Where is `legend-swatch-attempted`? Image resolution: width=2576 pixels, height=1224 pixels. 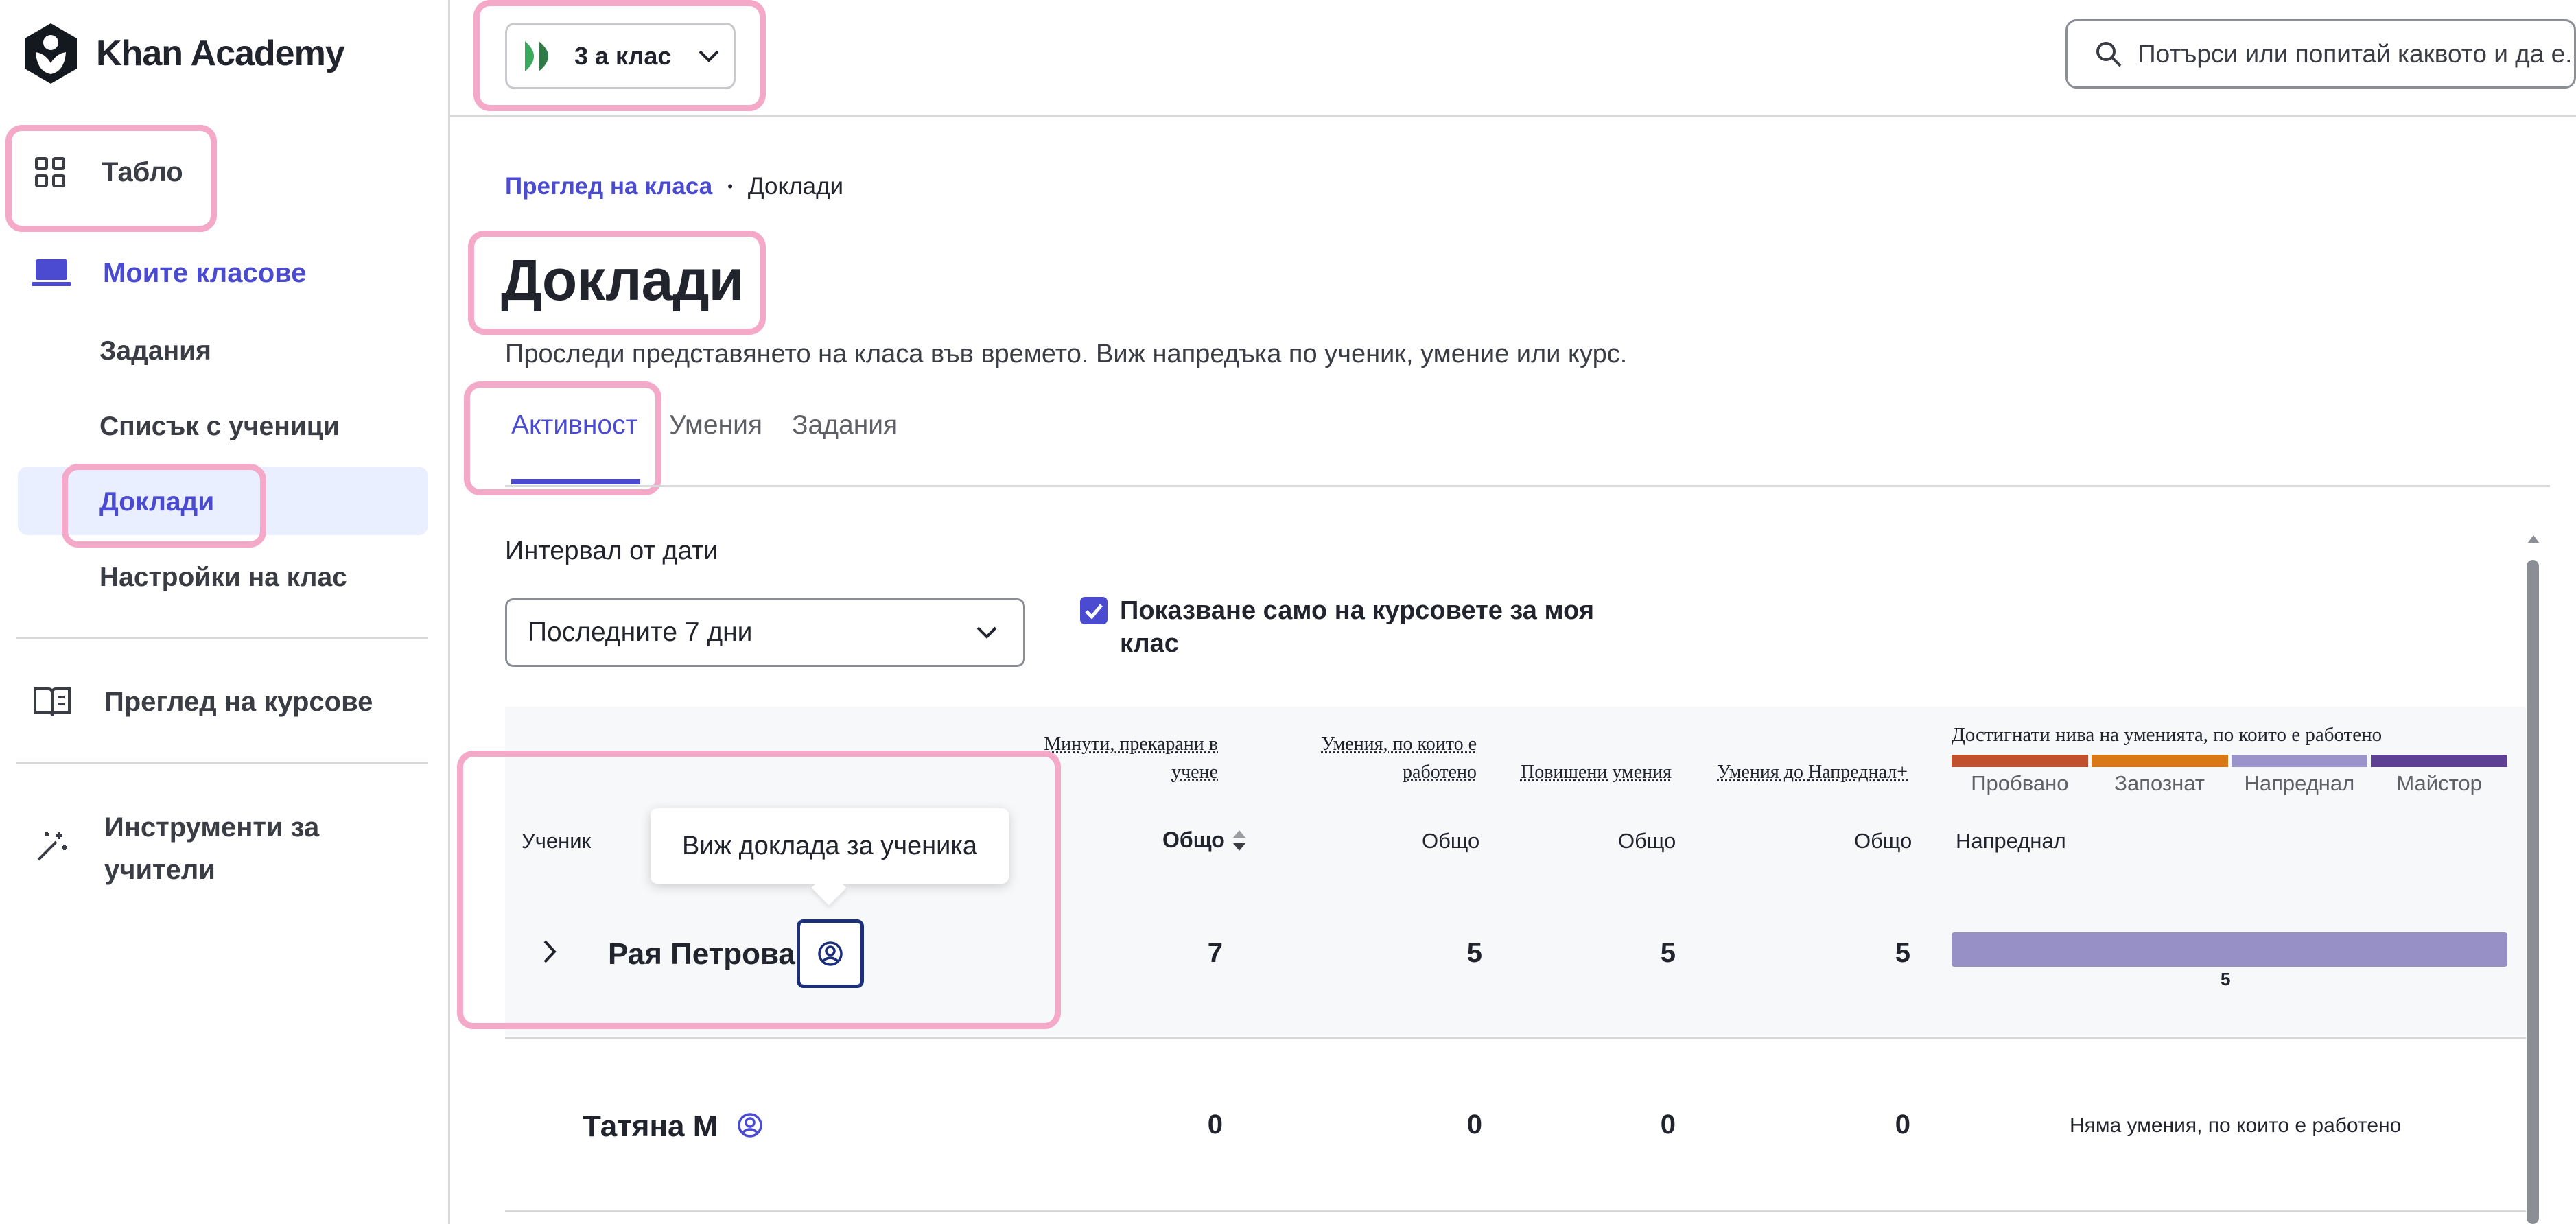
legend-swatch-attempted is located at coordinates (2020, 761).